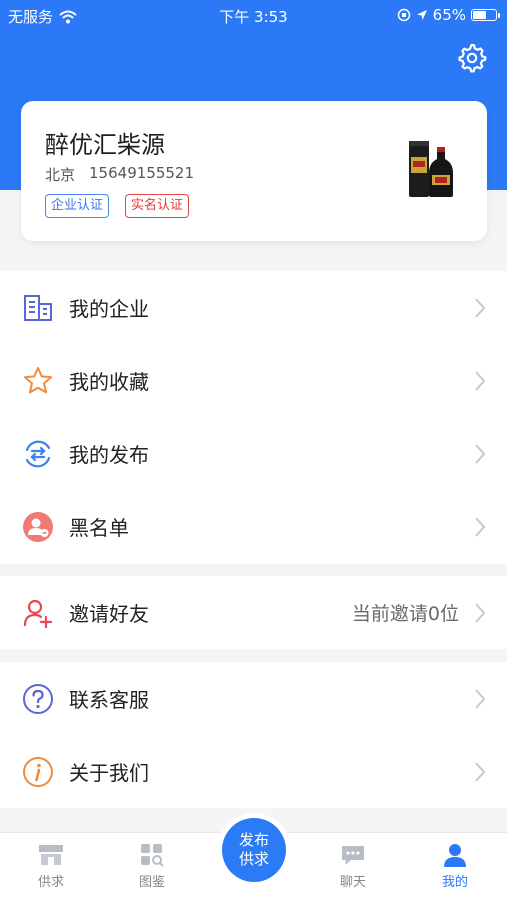  What do you see at coordinates (109, 773) in the screenshot?
I see `menu-item-label: 关于我们` at bounding box center [109, 773].